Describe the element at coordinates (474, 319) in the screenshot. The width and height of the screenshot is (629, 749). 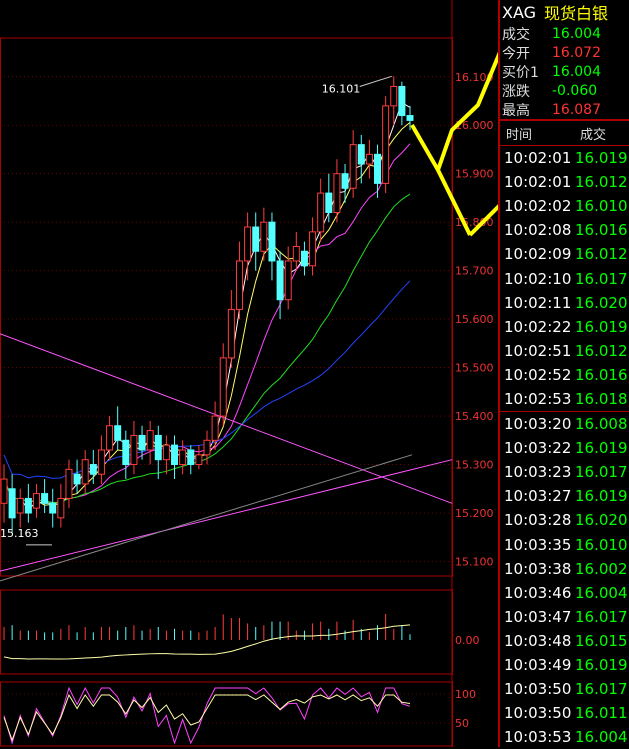
I see `y-tick-label: 15.600` at that location.